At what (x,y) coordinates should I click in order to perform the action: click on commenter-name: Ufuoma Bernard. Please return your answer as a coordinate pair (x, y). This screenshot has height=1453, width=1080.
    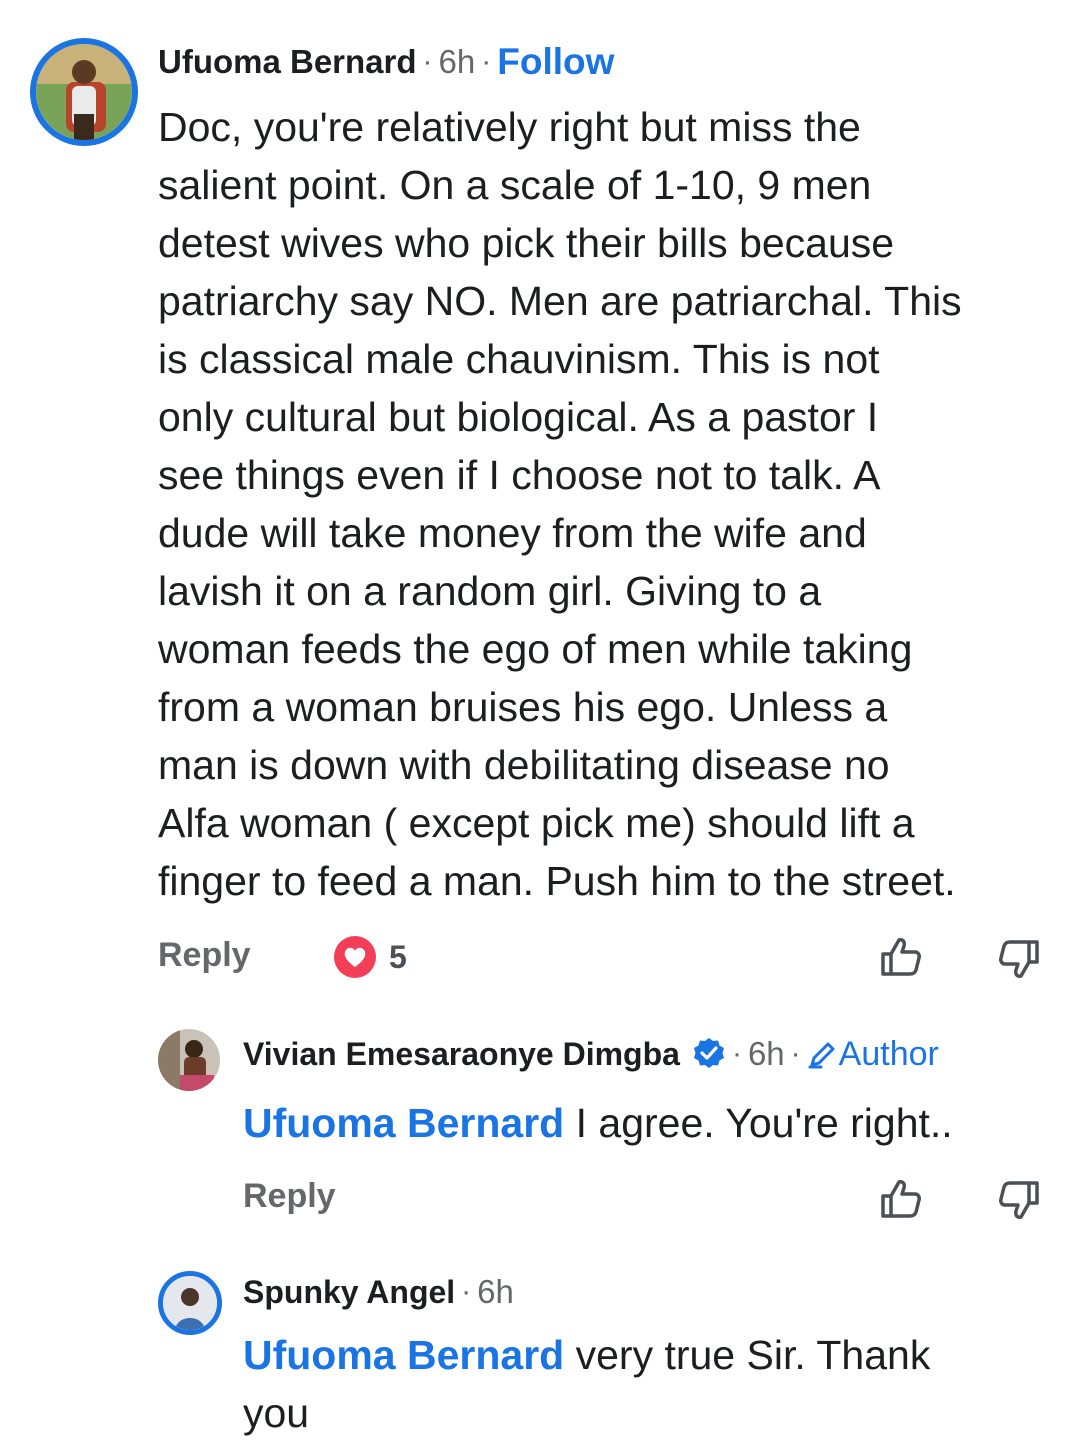
    Looking at the image, I should click on (287, 62).